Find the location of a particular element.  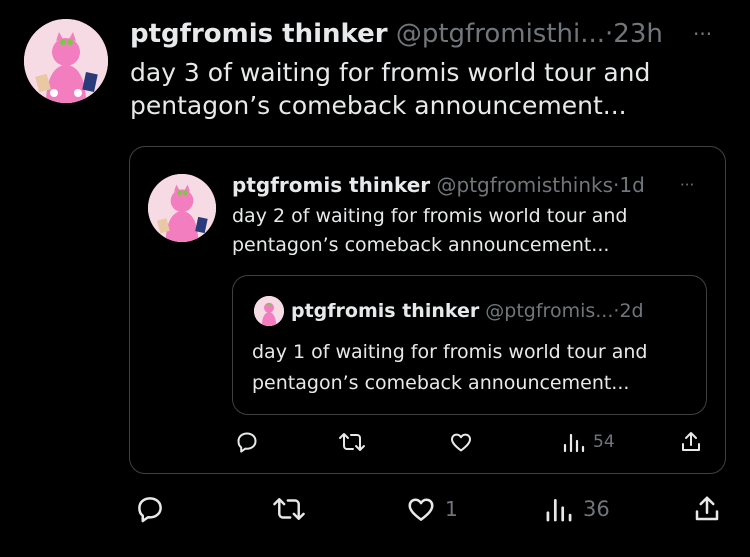

quote-share-button is located at coordinates (691, 442).